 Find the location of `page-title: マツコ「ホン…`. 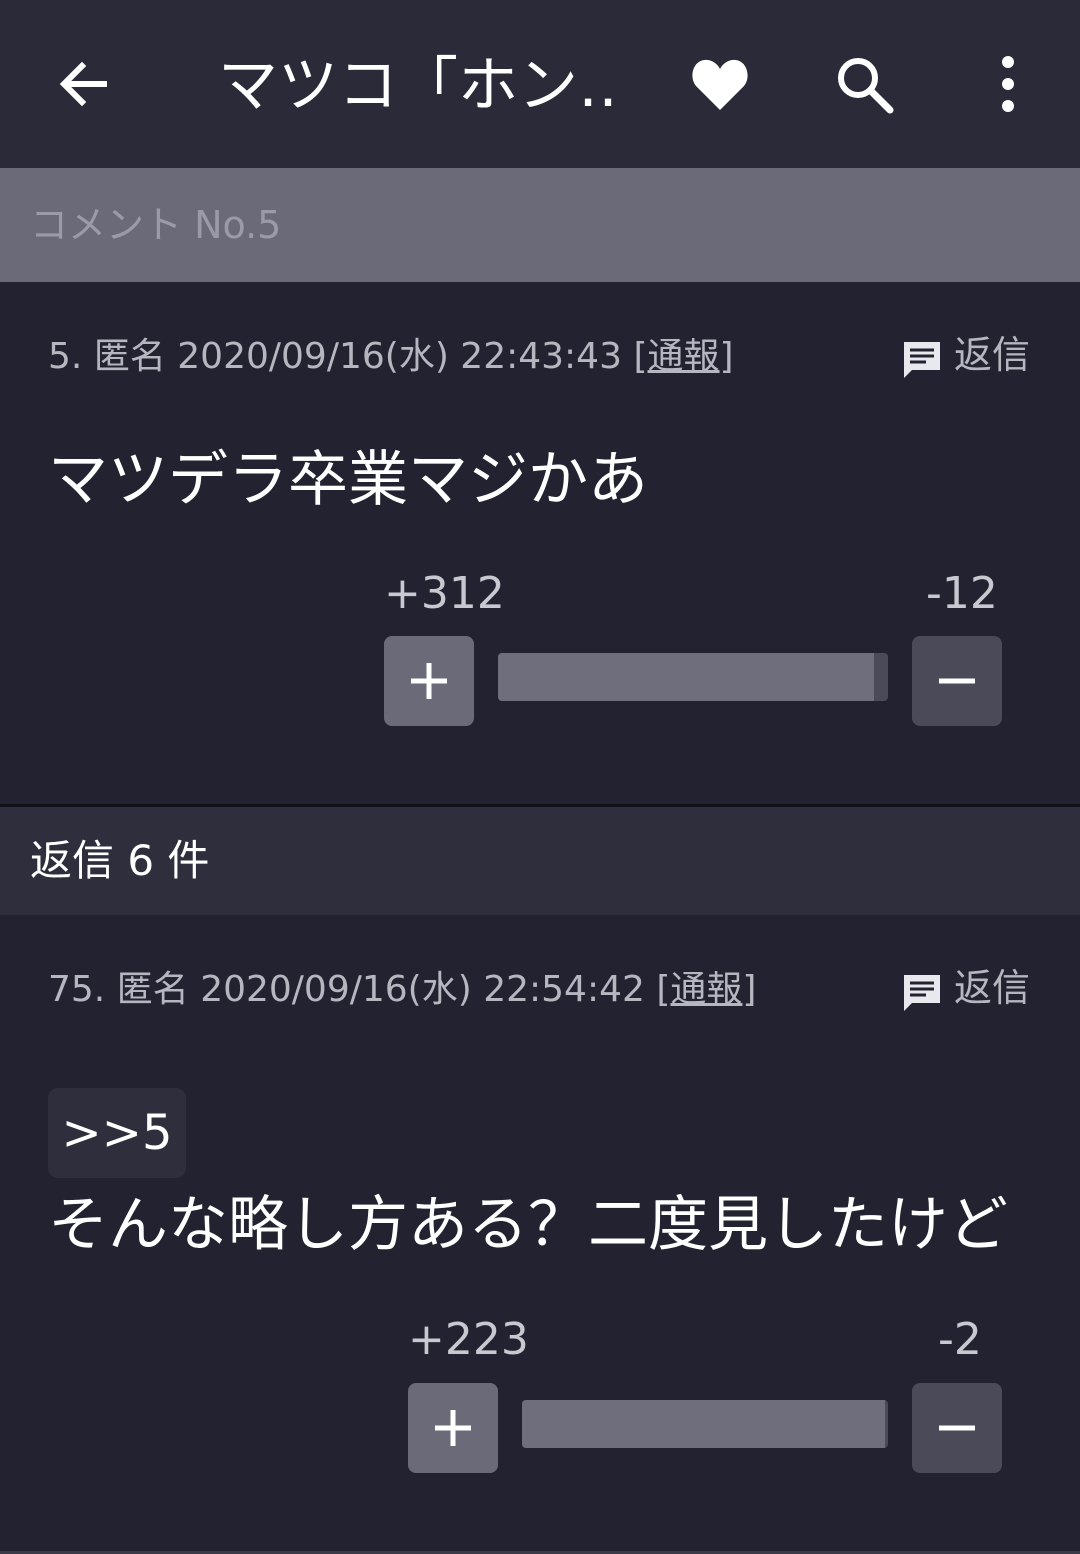

page-title: マツコ「ホン… is located at coordinates (418, 86).